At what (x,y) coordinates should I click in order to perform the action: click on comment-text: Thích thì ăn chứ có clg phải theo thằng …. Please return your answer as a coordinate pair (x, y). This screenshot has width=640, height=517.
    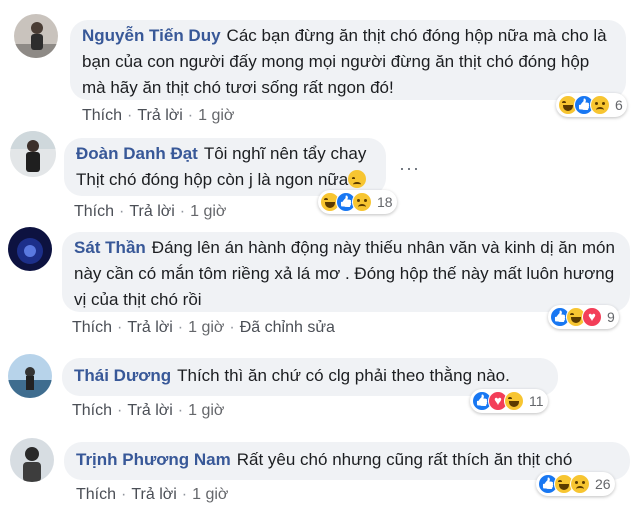
    Looking at the image, I should click on (343, 375).